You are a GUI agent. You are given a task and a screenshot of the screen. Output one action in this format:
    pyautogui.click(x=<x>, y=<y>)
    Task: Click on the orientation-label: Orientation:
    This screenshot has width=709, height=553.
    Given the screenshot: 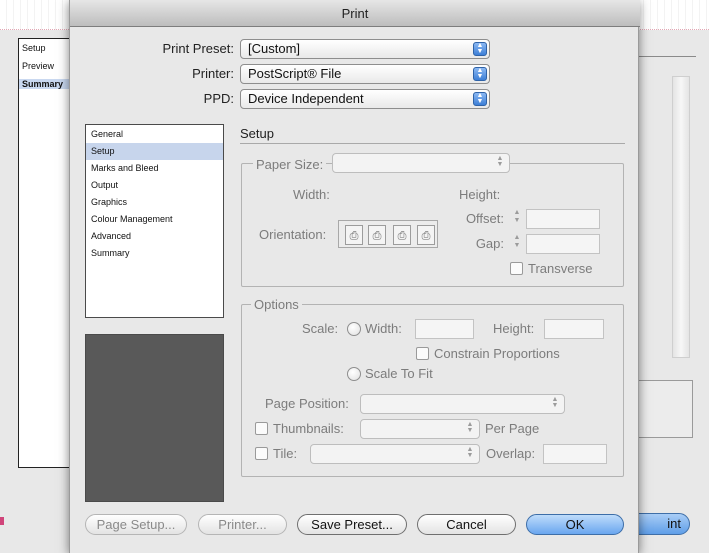 What is the action you would take?
    pyautogui.click(x=293, y=234)
    